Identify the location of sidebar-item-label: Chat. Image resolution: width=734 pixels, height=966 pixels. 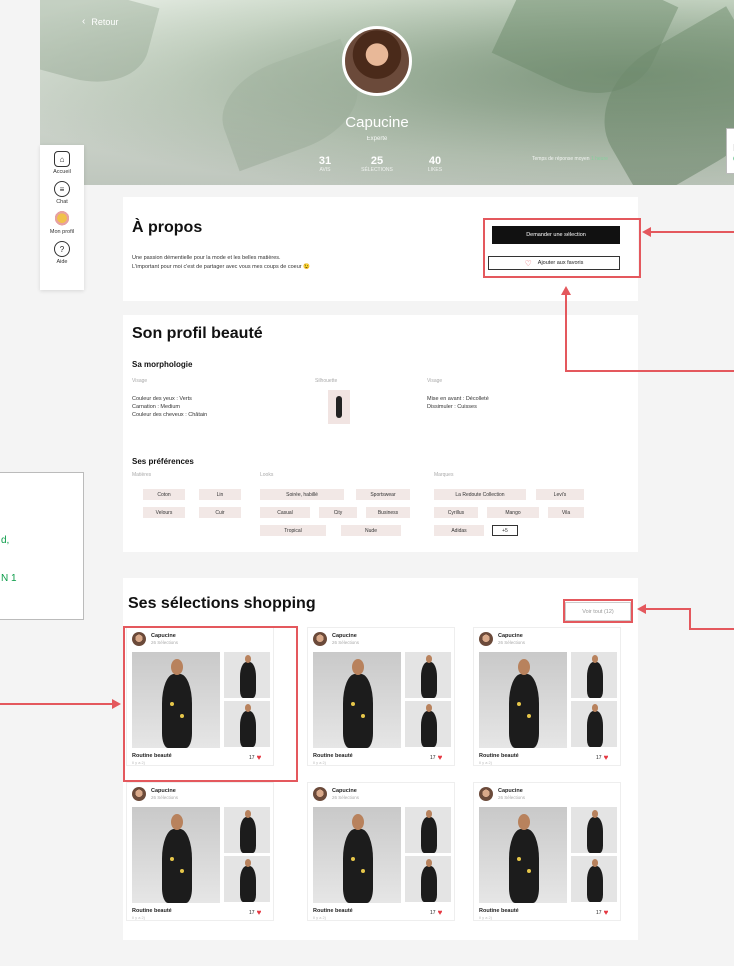
(62, 202).